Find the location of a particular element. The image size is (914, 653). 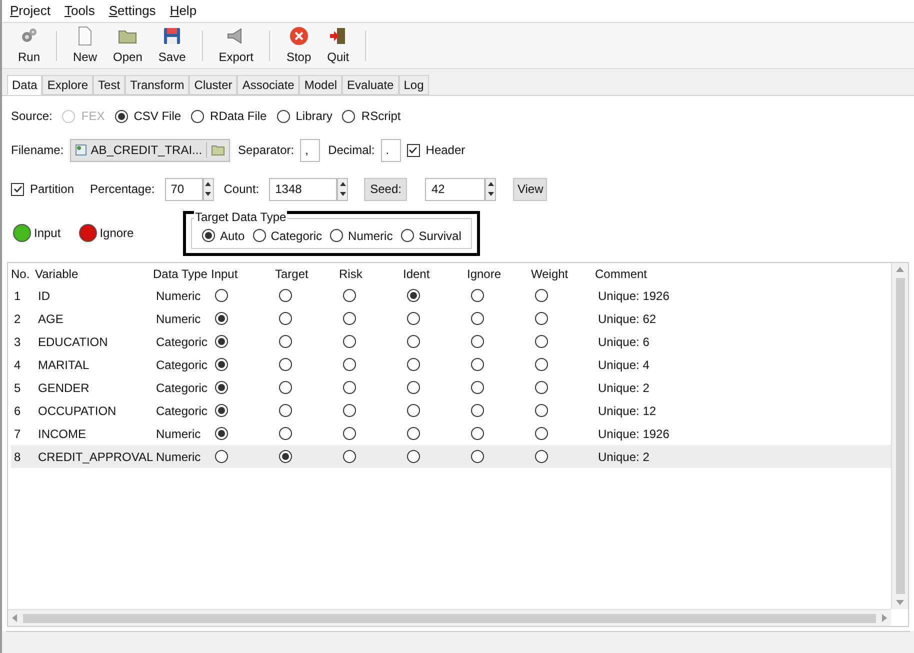

toolbar-button: Run is located at coordinates (29, 46).